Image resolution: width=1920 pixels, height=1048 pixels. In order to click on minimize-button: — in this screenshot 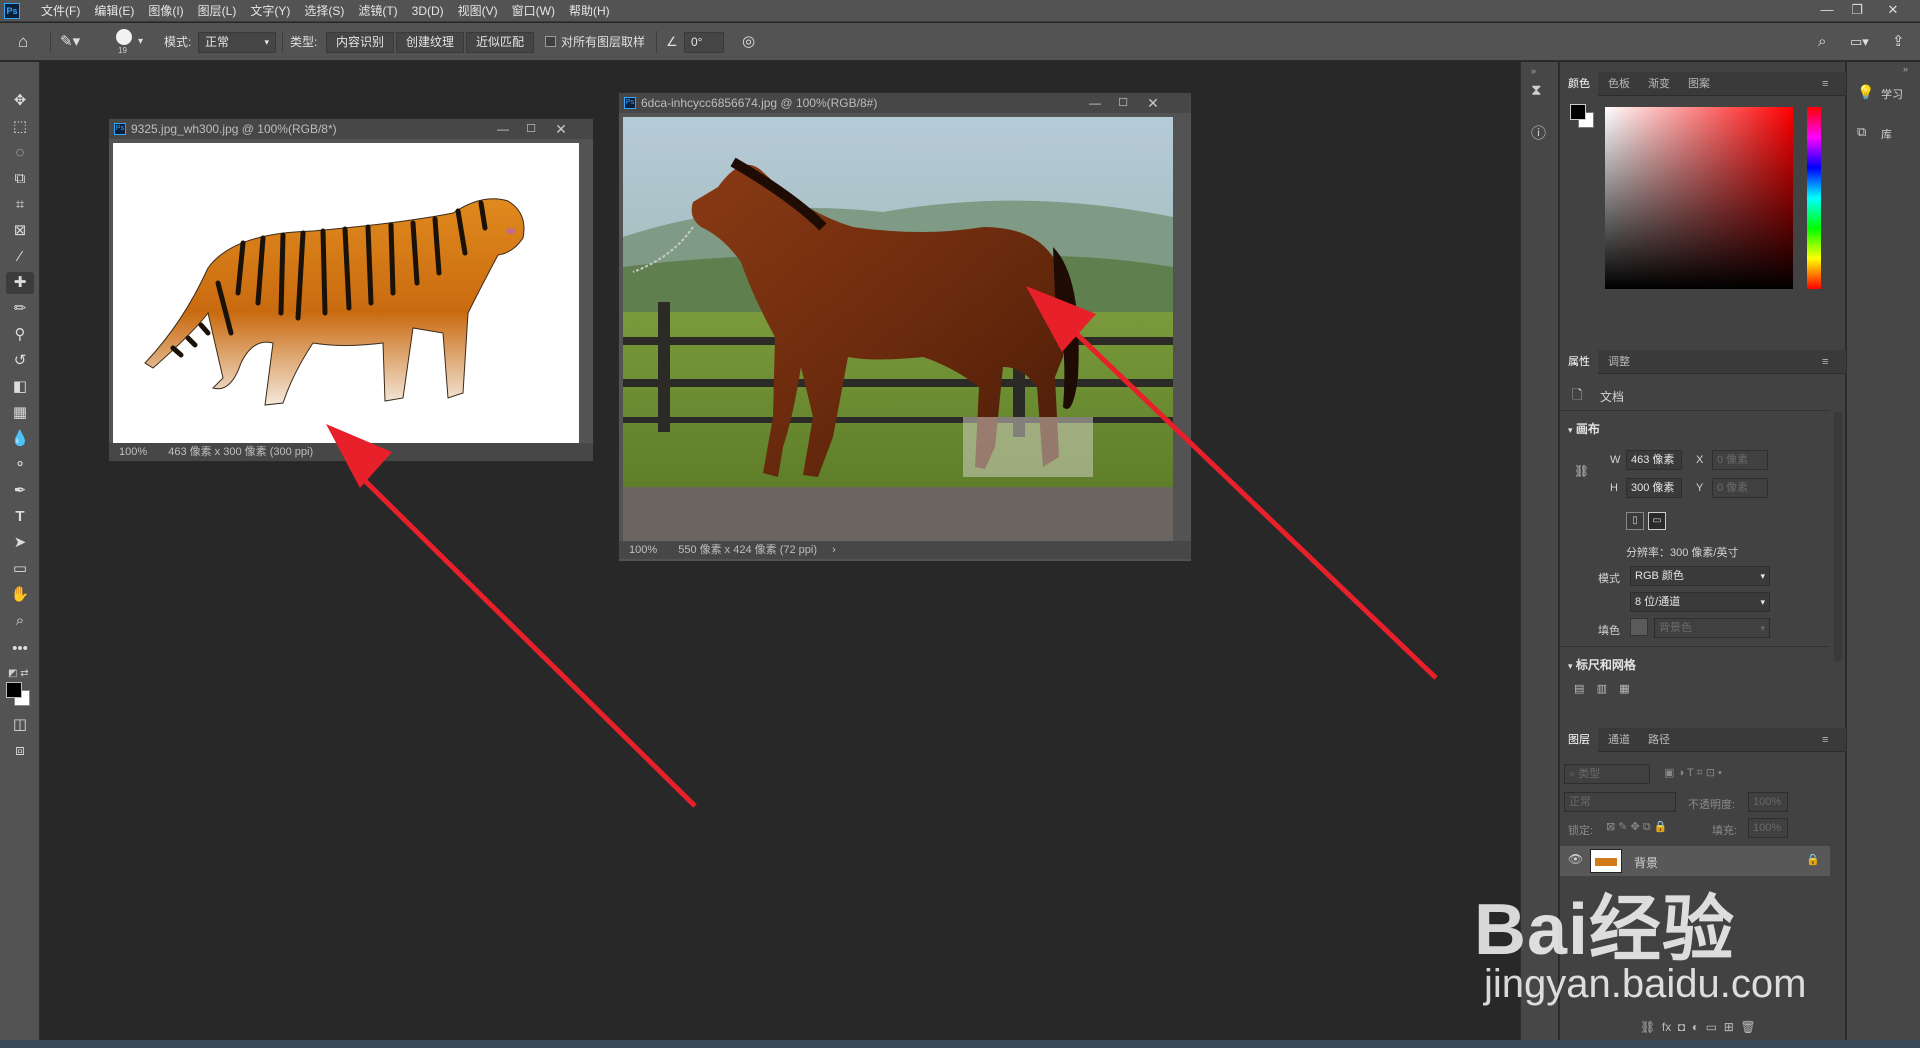, I will do `click(1827, 11)`.